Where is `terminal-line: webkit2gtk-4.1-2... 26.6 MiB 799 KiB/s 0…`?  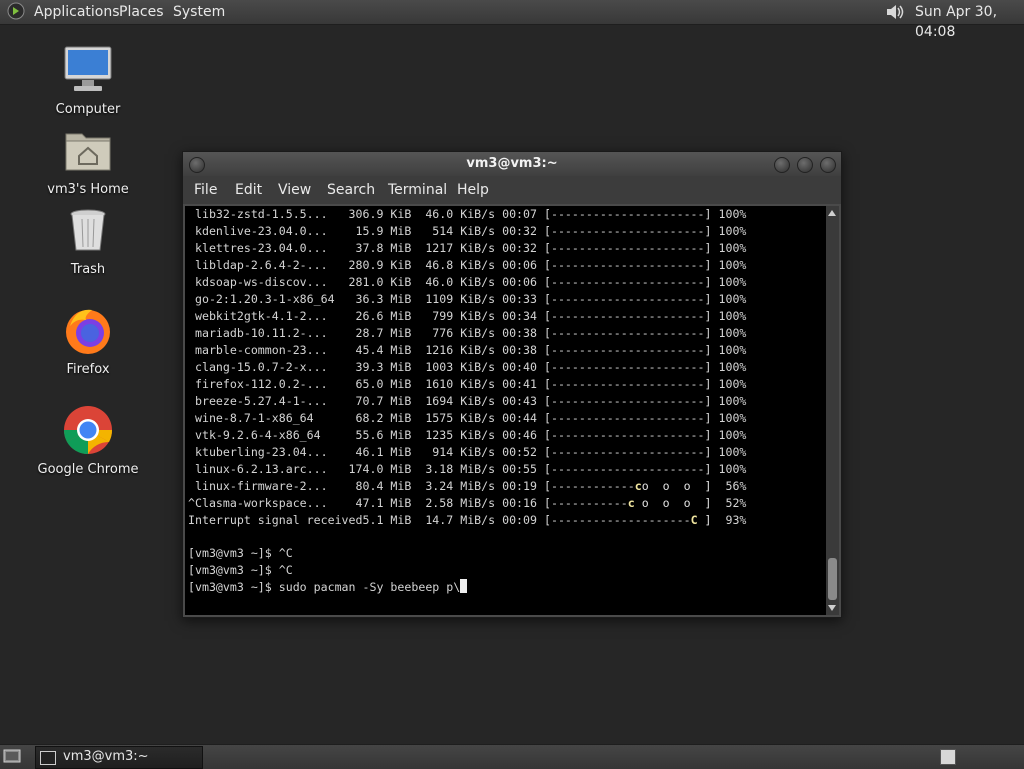
terminal-line: webkit2gtk-4.1-2... 26.6 MiB 799 KiB/s 0… is located at coordinates (467, 316).